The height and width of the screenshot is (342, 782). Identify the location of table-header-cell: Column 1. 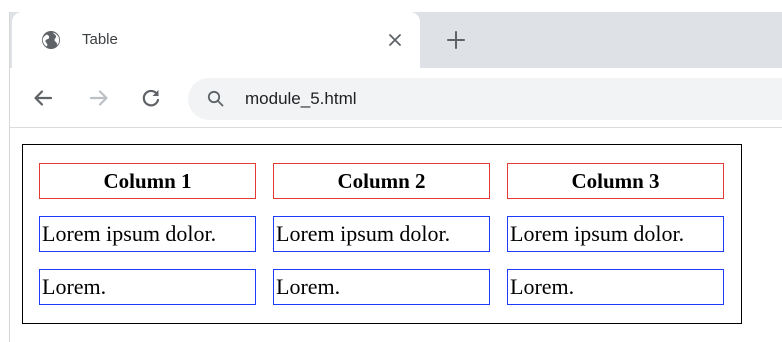
(147, 181).